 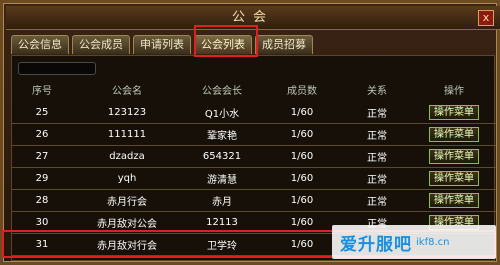 What do you see at coordinates (222, 136) in the screenshot?
I see `cell-leader: 鞏家艳` at bounding box center [222, 136].